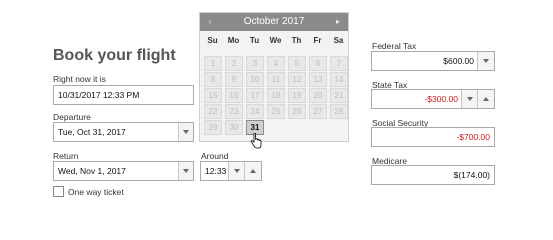  I want to click on departure-select: Tue, Oct 31, 2017, so click(123, 132).